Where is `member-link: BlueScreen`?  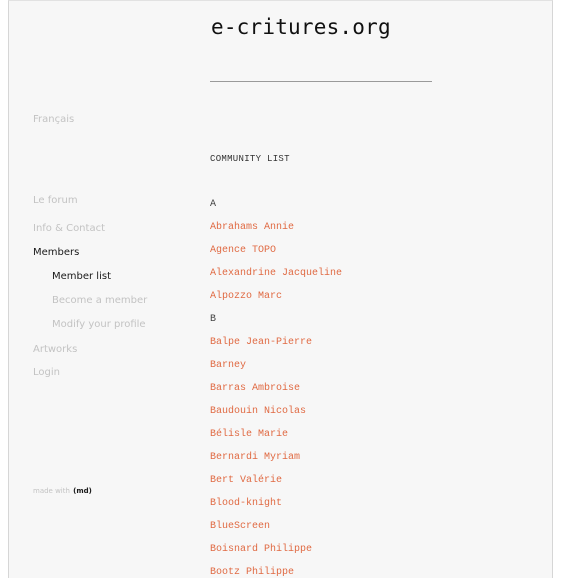 member-link: BlueScreen is located at coordinates (240, 526).